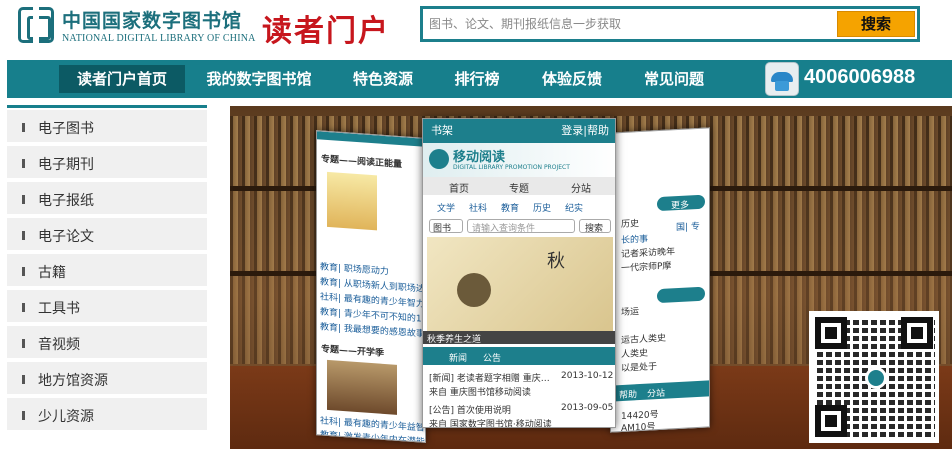 Image resolution: width=952 pixels, height=455 pixels. Describe the element at coordinates (442, 229) in the screenshot. I see `search-type-label: 图书` at that location.